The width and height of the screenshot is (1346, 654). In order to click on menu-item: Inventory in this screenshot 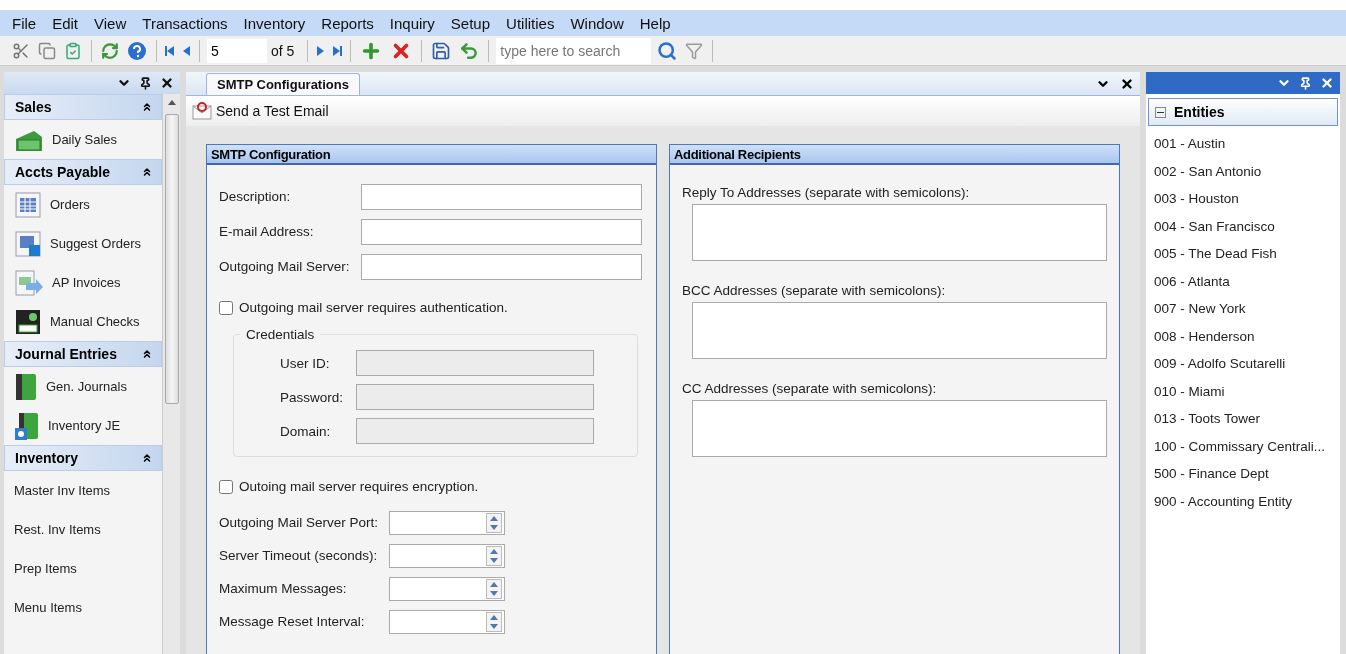, I will do `click(274, 23)`.